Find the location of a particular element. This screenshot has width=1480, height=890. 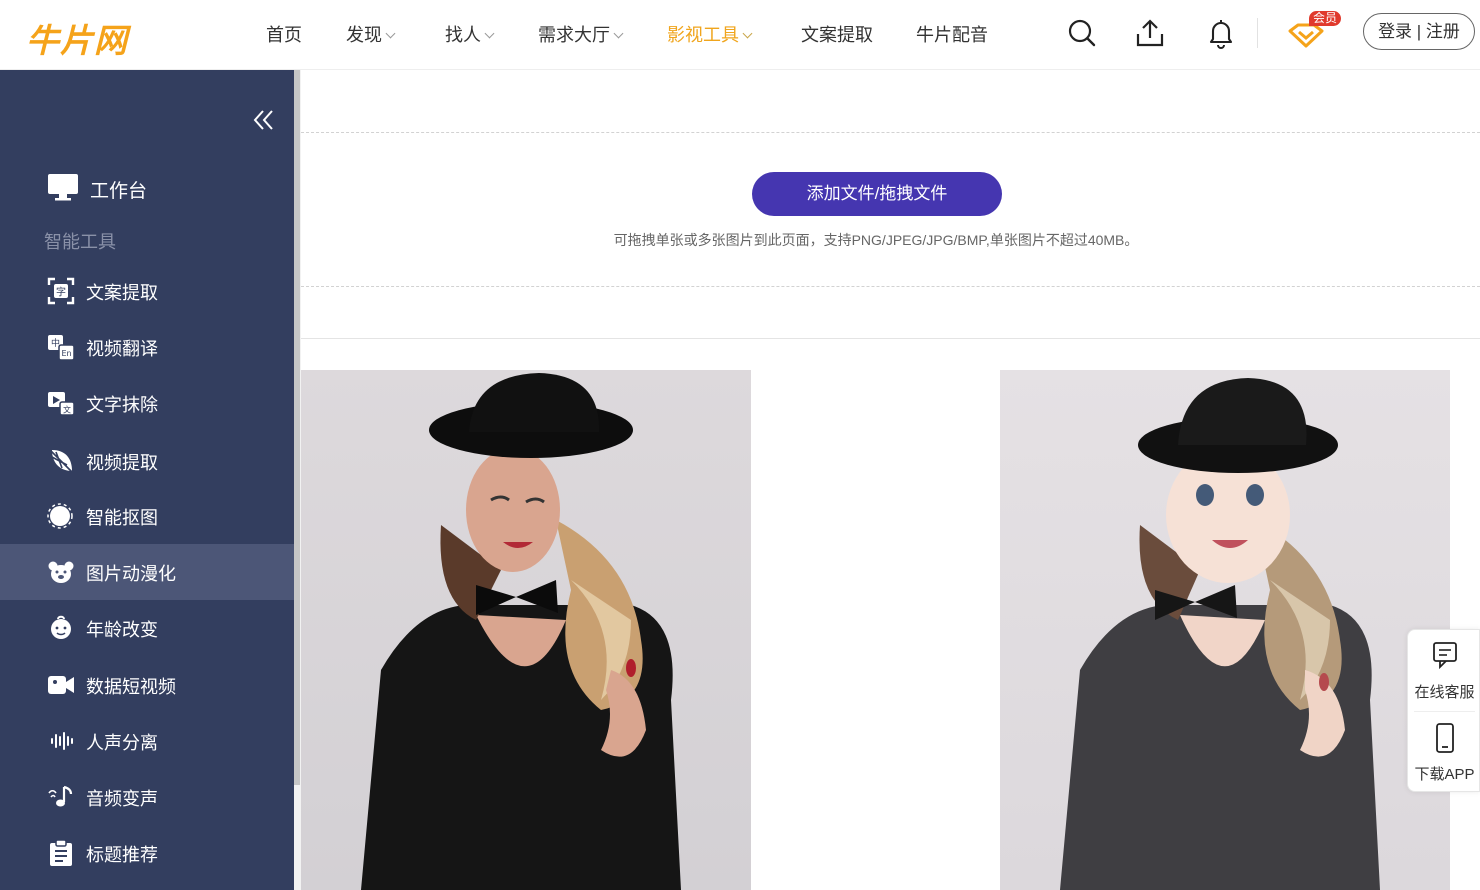

sidebar-item-label: 音频变声 is located at coordinates (122, 799).